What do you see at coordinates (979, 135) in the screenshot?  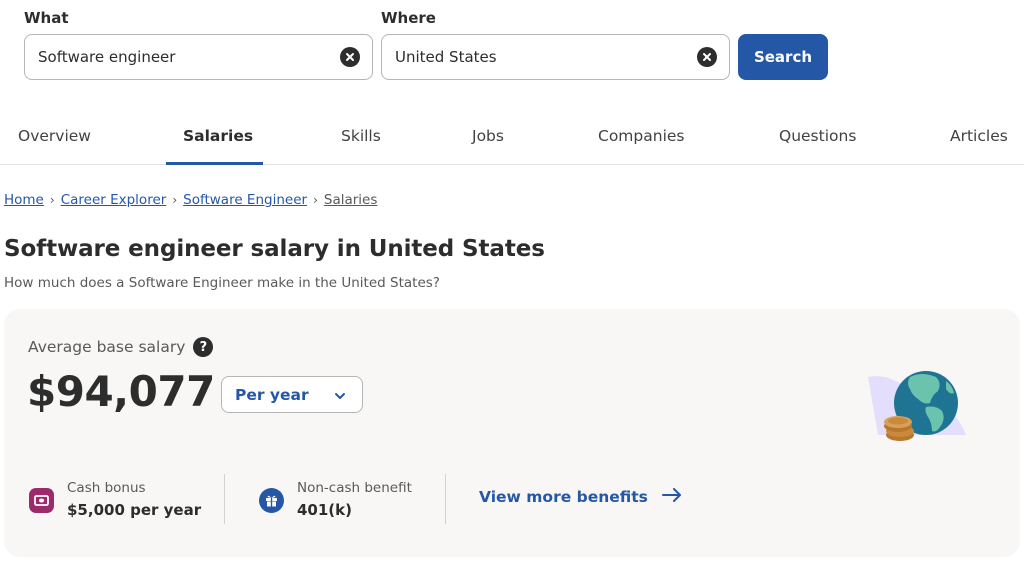 I see `tab-articles: Articles` at bounding box center [979, 135].